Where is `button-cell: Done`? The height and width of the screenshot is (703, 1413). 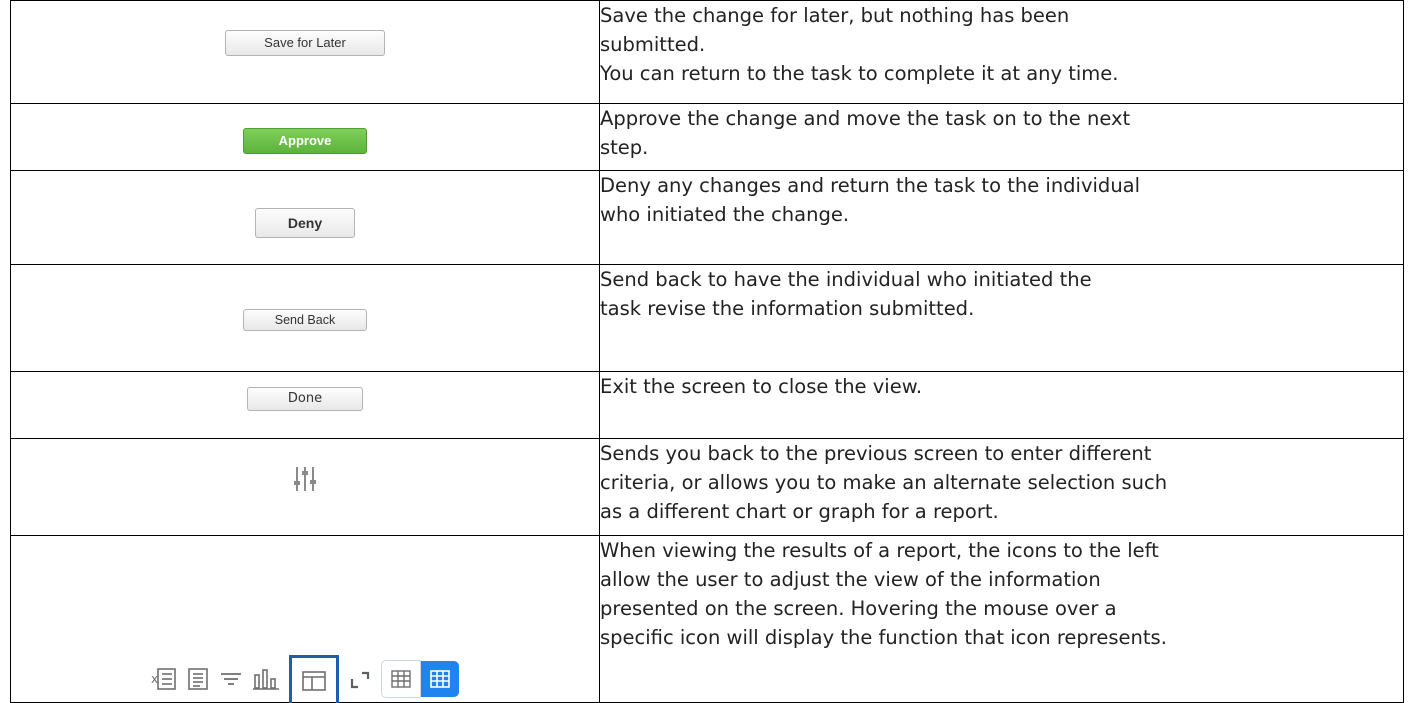
button-cell: Done is located at coordinates (305, 405).